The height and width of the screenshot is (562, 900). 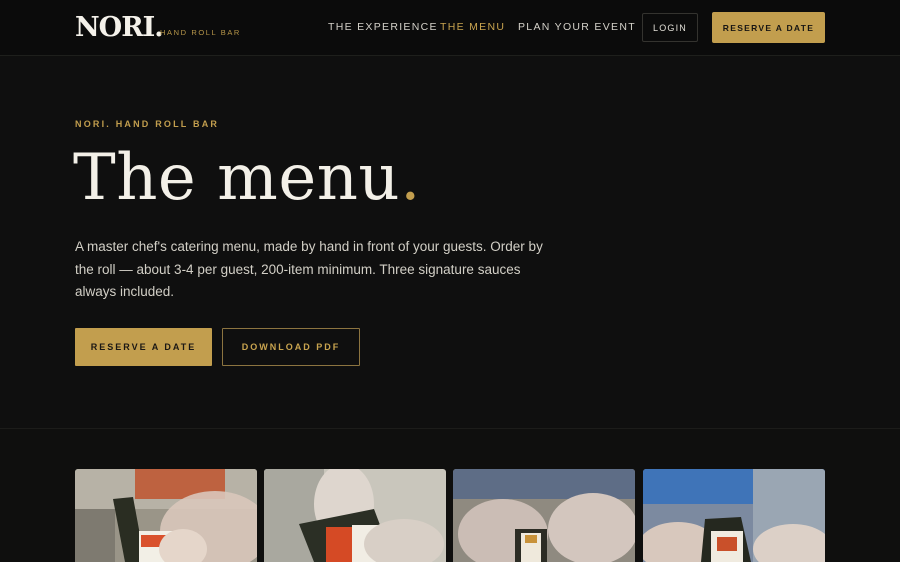 I want to click on page-title: The menu., so click(x=247, y=178).